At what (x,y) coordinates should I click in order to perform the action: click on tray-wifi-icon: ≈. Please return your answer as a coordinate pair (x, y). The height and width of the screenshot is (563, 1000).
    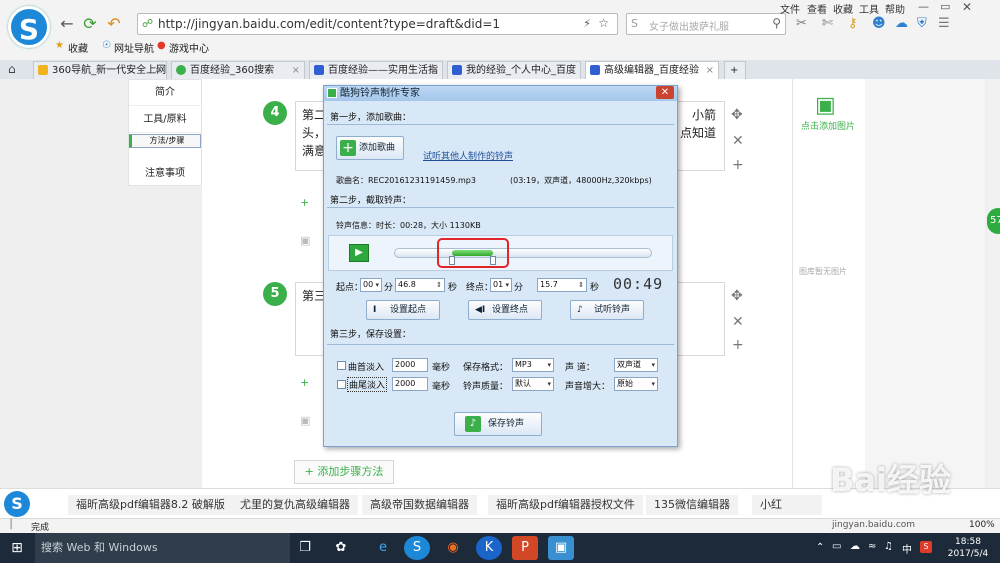
    Looking at the image, I should click on (872, 546).